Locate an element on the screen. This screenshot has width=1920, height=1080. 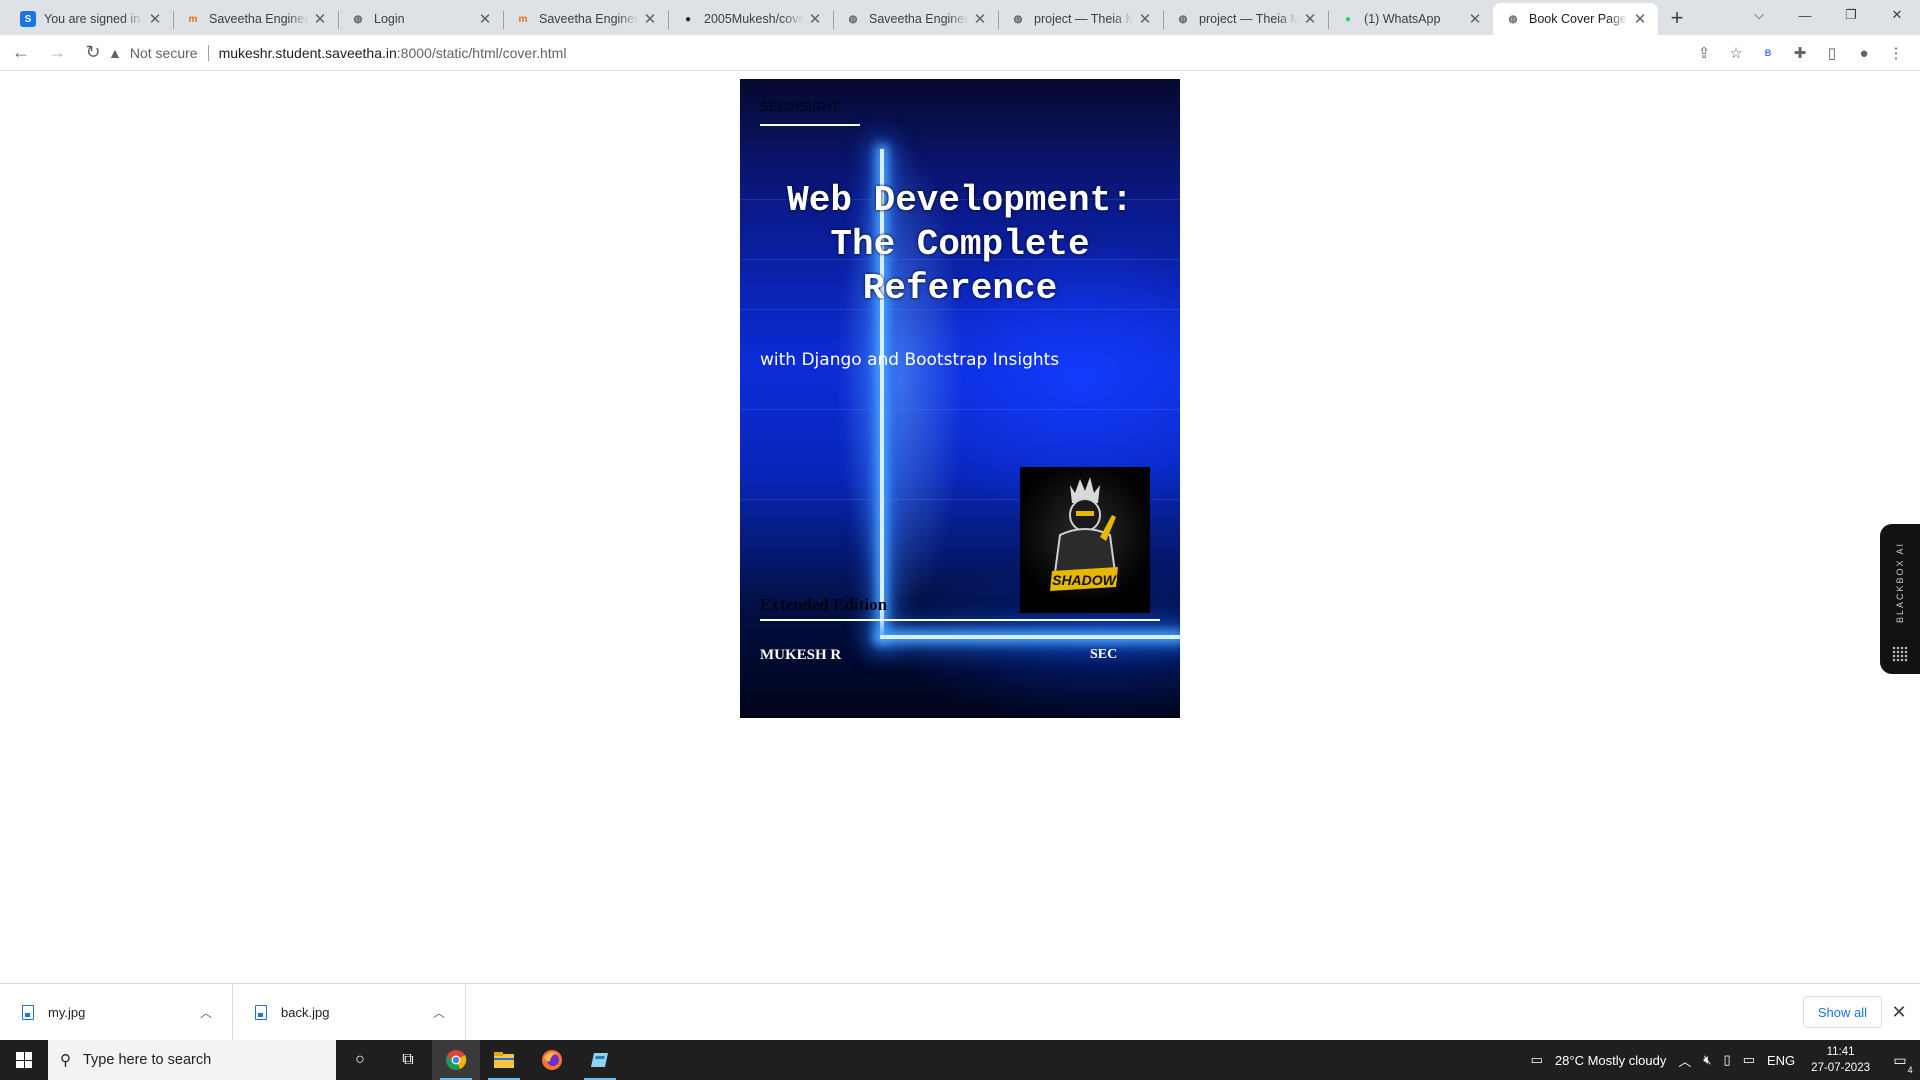
blackbox-label: BLACKBOX AI is located at coordinates (1900, 583).